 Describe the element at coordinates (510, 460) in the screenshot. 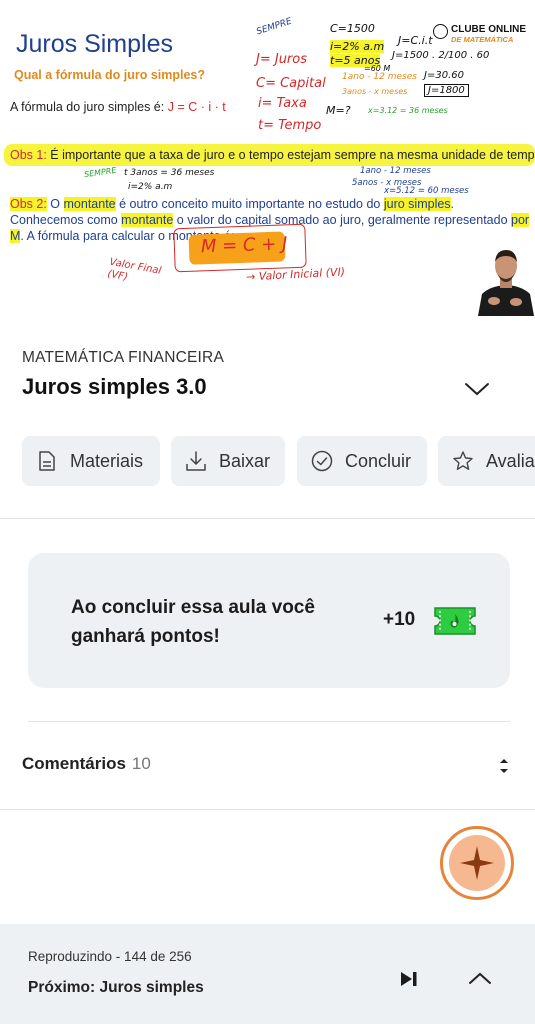

I see `rate-label: Avaliar` at that location.